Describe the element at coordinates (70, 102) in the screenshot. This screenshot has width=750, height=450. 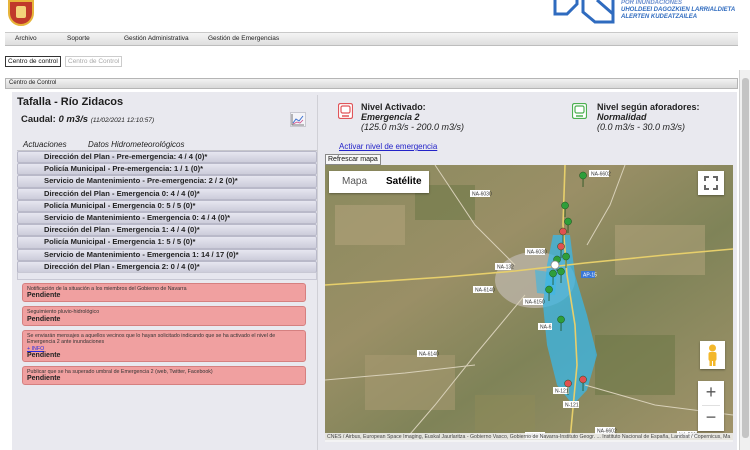
I see `station-title: Tafalla - Río Zidacos` at that location.